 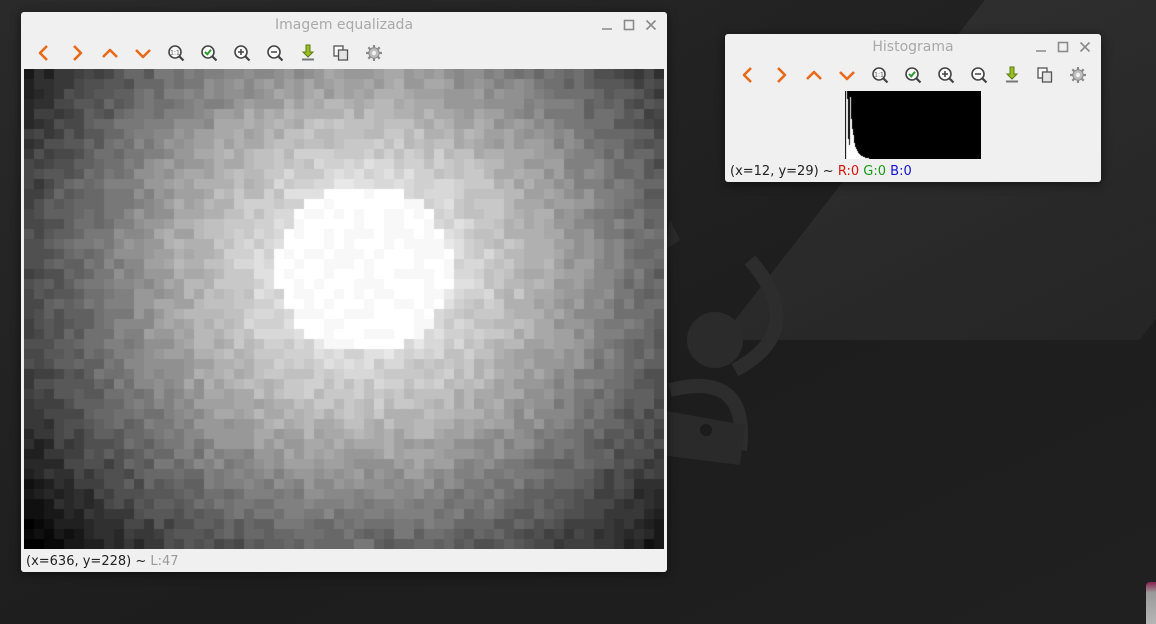 I want to click on histogram-view, so click(x=913, y=125).